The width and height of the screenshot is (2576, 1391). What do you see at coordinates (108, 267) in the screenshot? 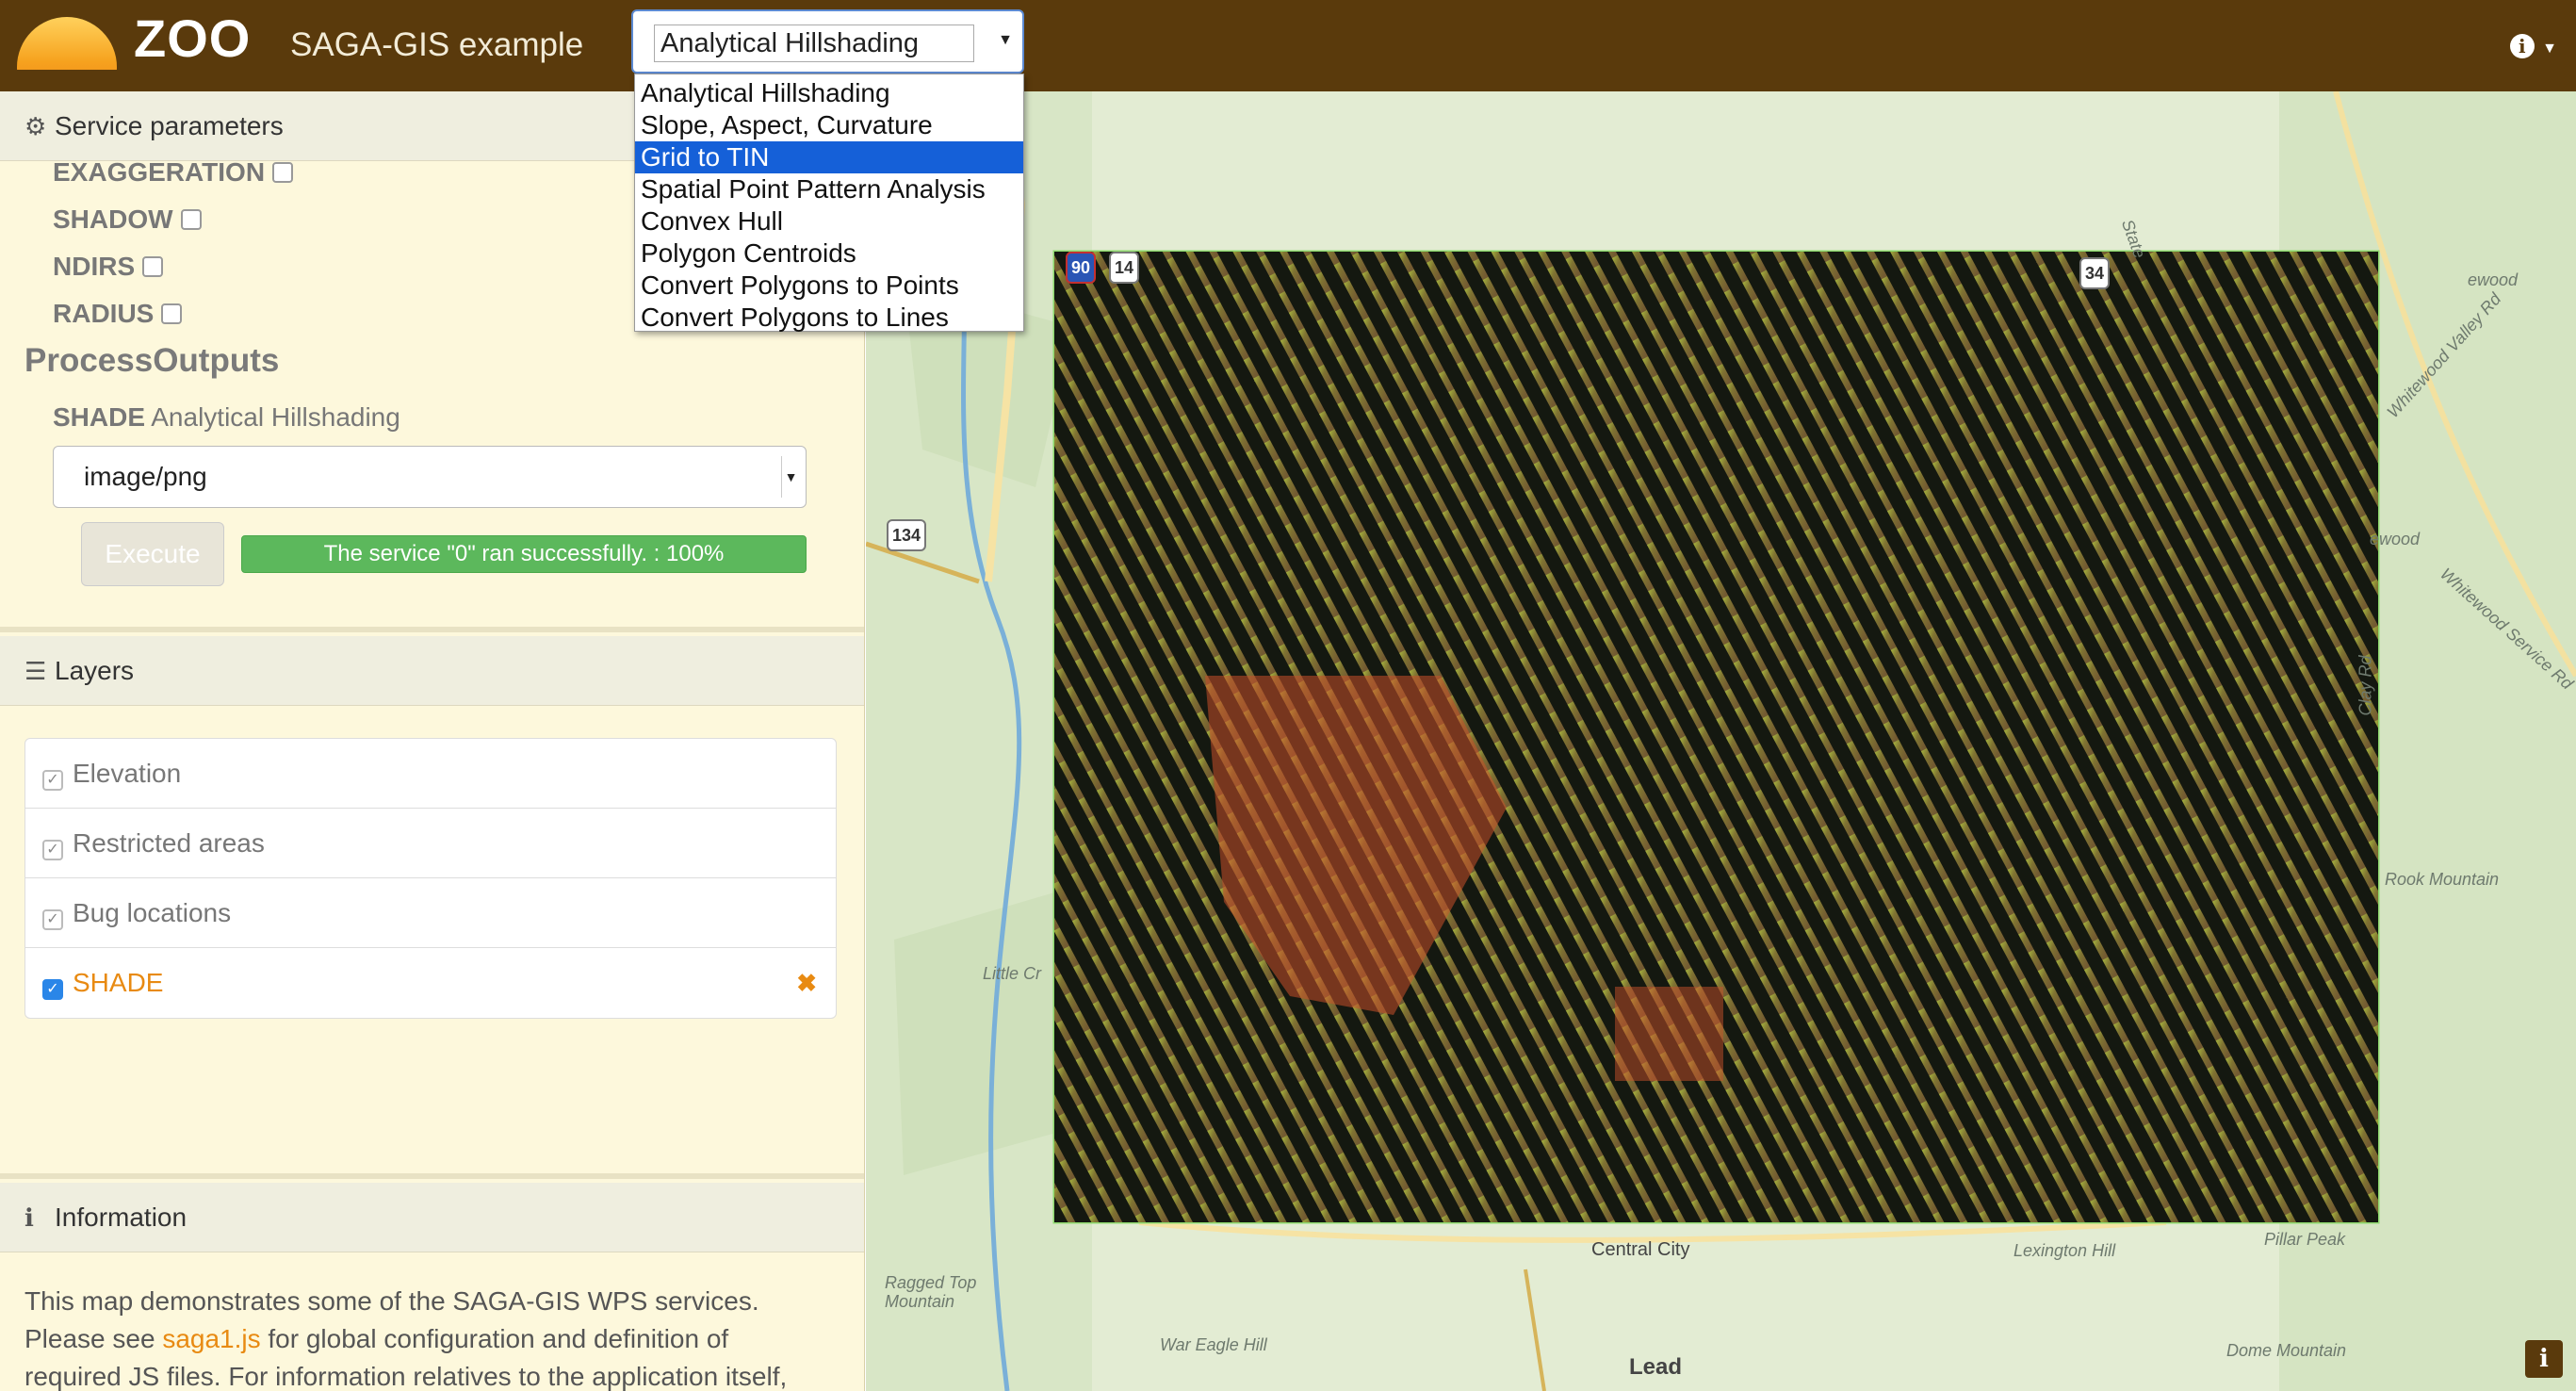
I see `param-ndirs: NDIRS` at bounding box center [108, 267].